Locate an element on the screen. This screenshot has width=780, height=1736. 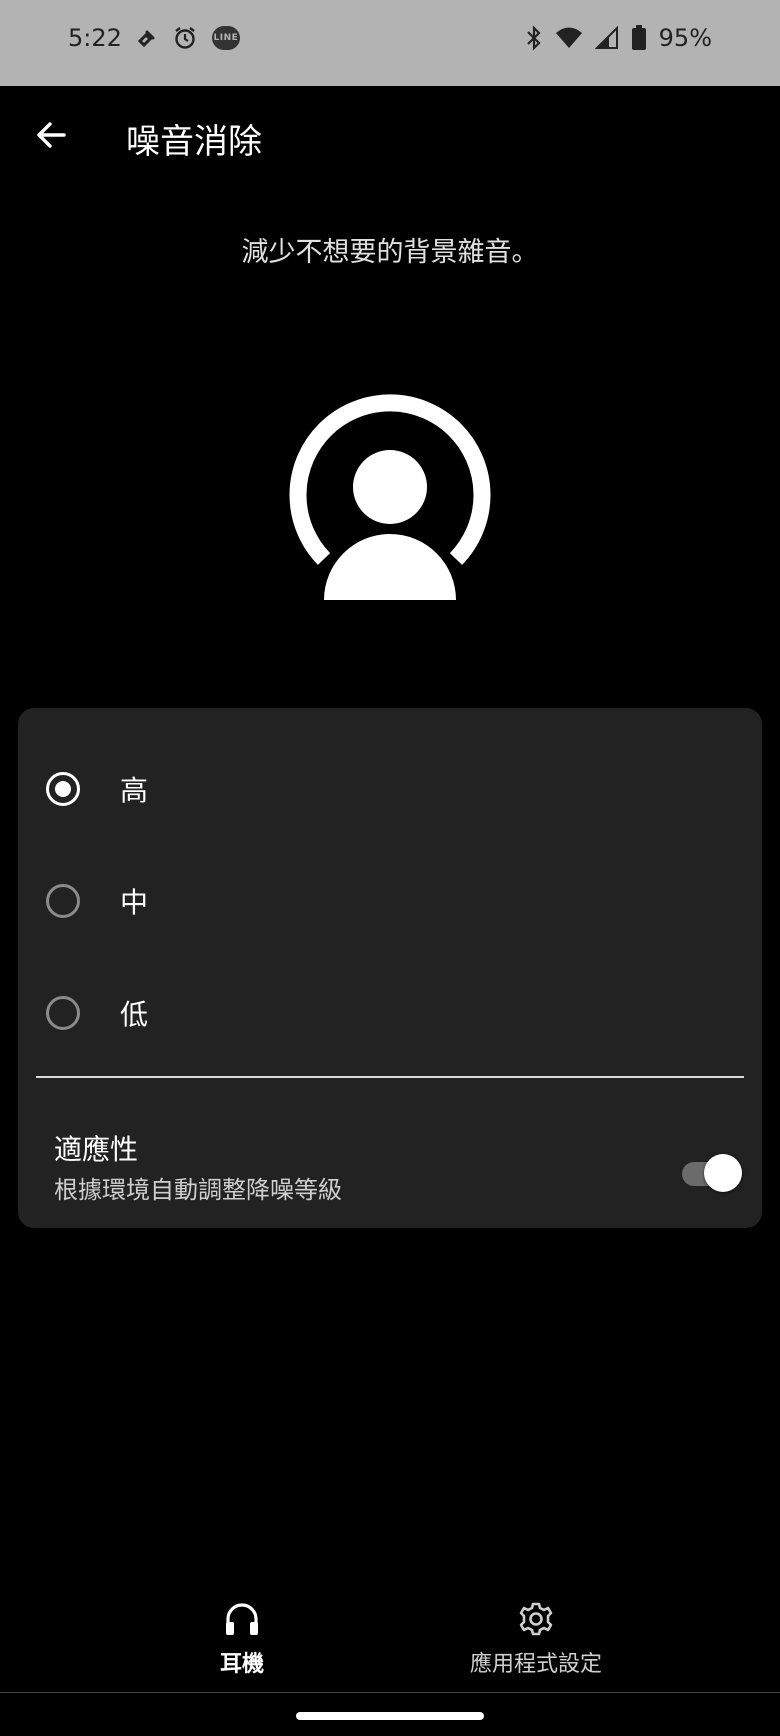
adaptive-setting: 適應性 根據環境自動調整降噪等級 is located at coordinates (390, 1153).